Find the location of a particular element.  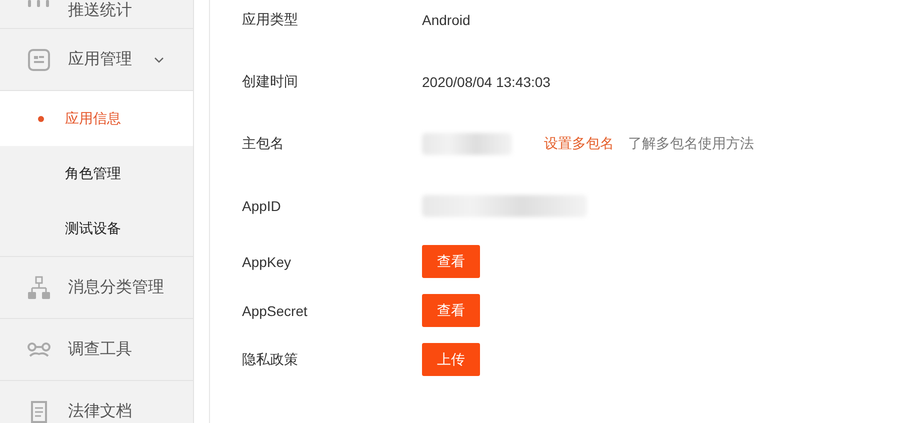

field-label: AppKey is located at coordinates (267, 262).